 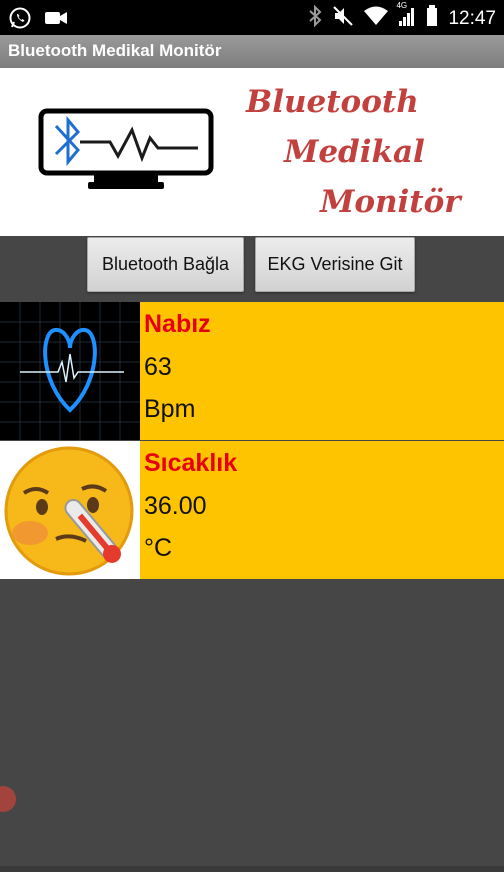 I want to click on mute-icon, so click(x=343, y=18).